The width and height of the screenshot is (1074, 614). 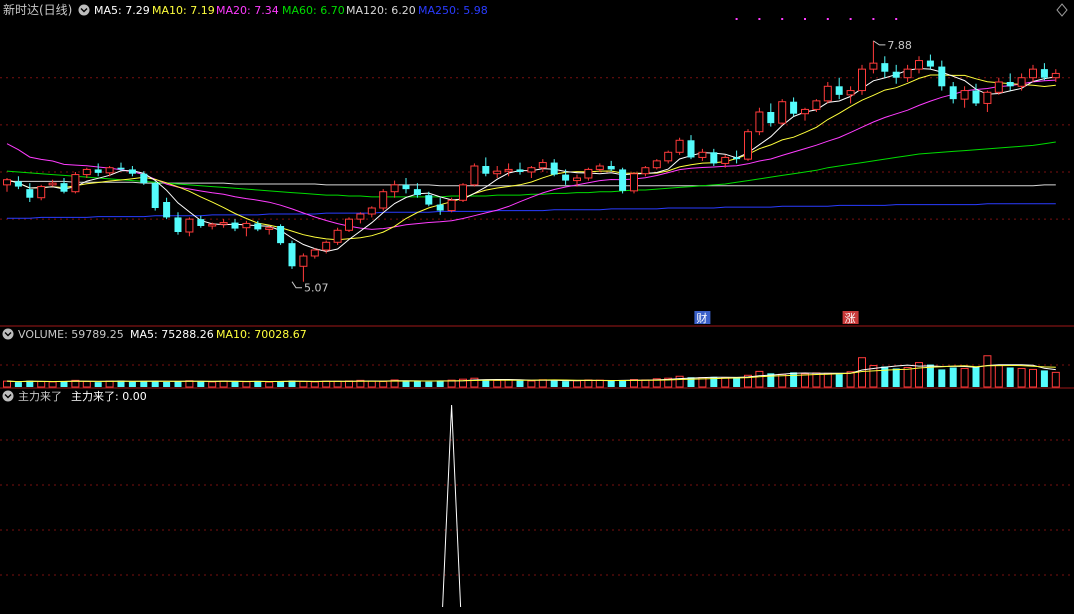 I want to click on header-menu-icon, so click(x=84, y=10).